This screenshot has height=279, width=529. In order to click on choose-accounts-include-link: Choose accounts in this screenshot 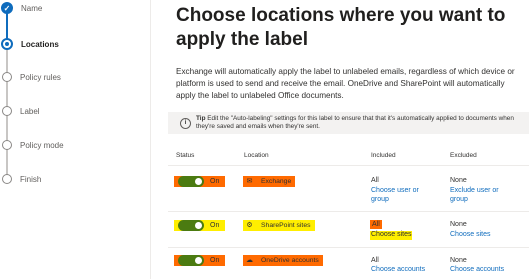, I will do `click(398, 270)`.